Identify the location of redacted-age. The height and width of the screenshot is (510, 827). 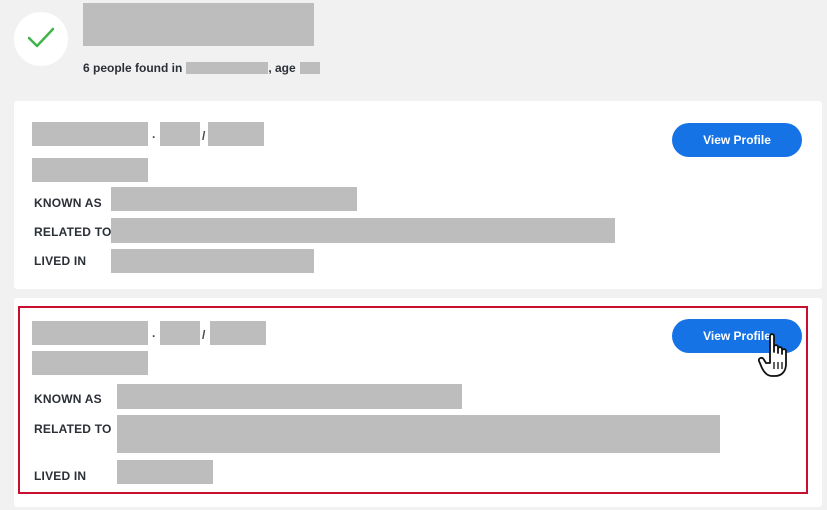
(309, 68).